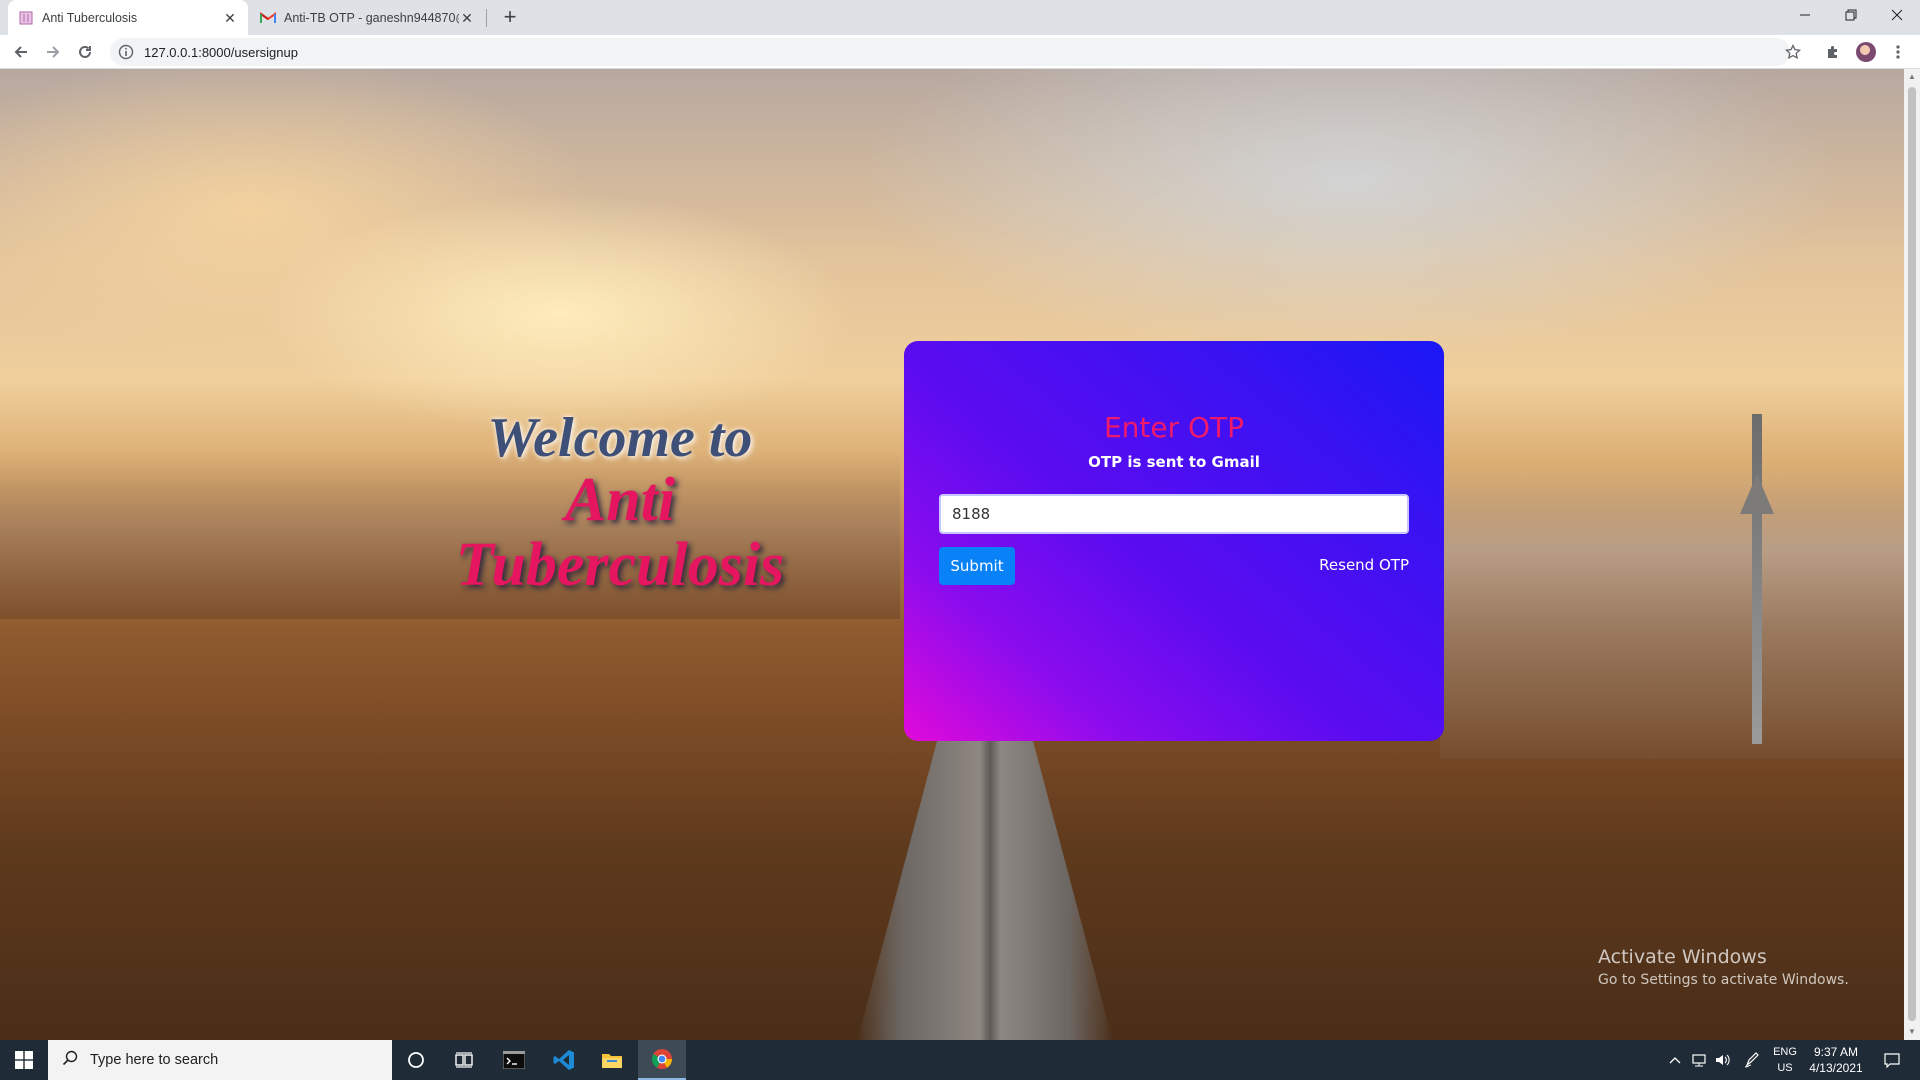 The width and height of the screenshot is (1920, 1080). Describe the element at coordinates (1757, 579) in the screenshot. I see `background-tower` at that location.